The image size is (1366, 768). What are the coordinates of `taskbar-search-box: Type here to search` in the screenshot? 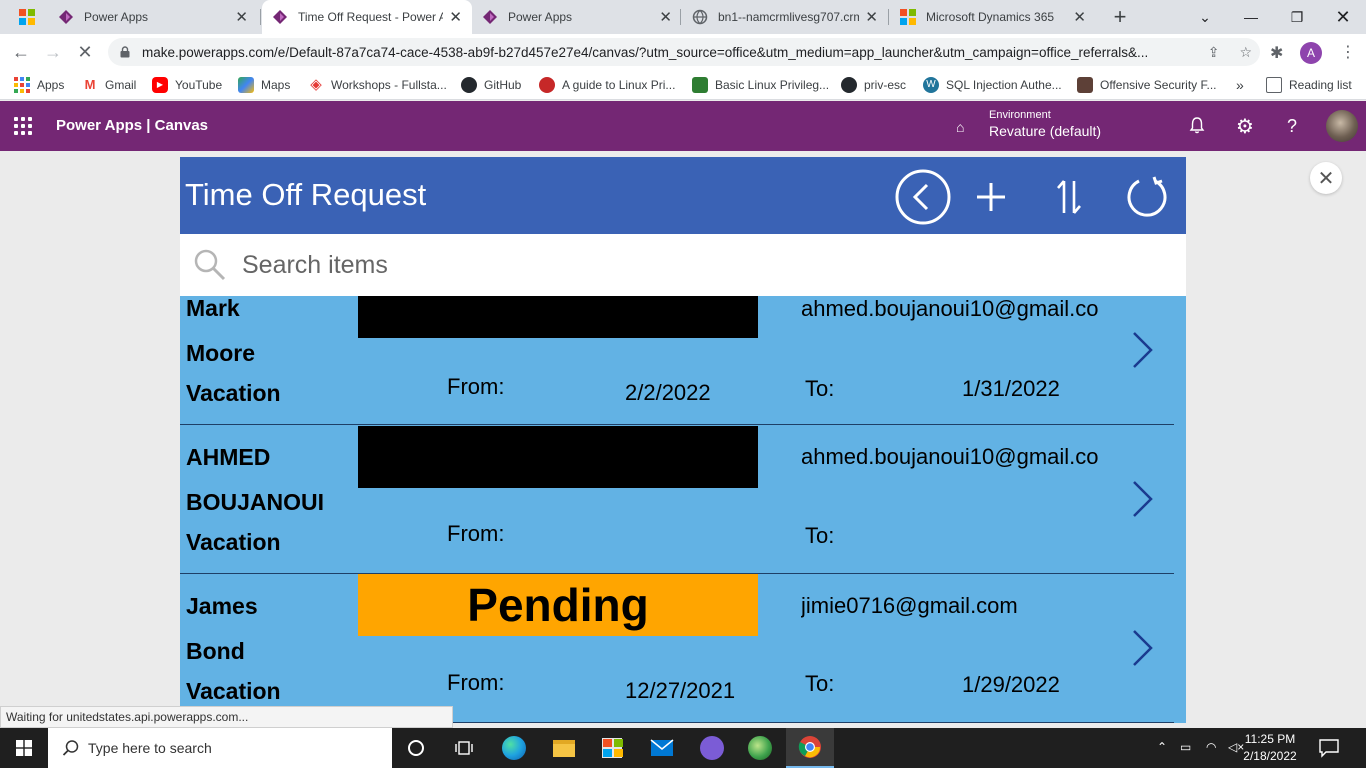 It's located at (220, 748).